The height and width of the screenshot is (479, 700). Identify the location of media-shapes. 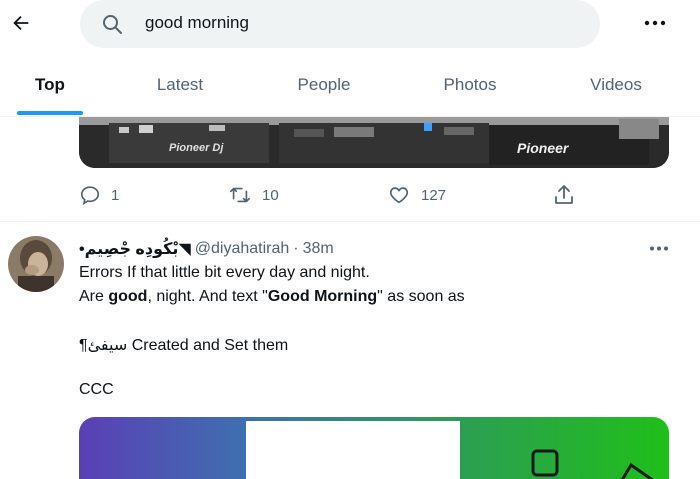
(592, 464).